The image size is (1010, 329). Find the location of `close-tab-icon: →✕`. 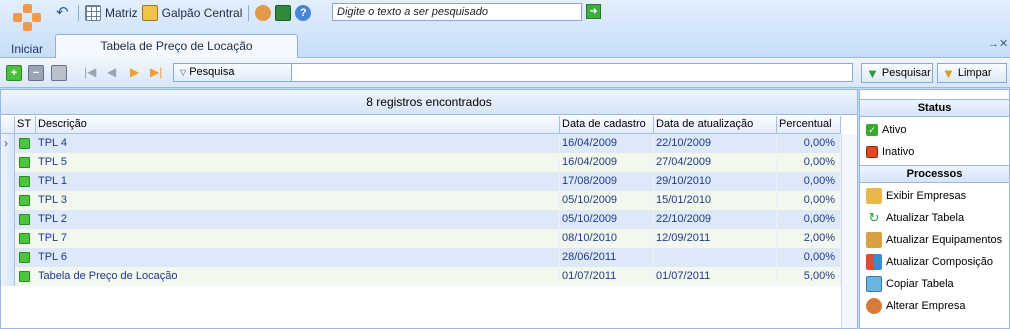

close-tab-icon: →✕ is located at coordinates (998, 43).